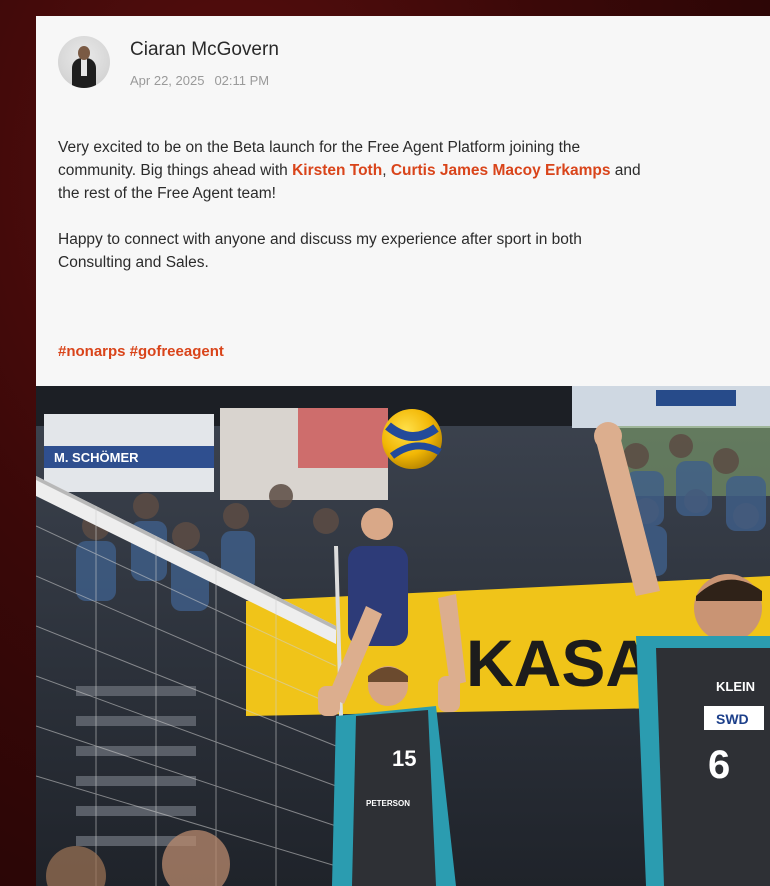 Image resolution: width=770 pixels, height=886 pixels. What do you see at coordinates (337, 170) in the screenshot?
I see `mention-link: Kirsten Toth` at bounding box center [337, 170].